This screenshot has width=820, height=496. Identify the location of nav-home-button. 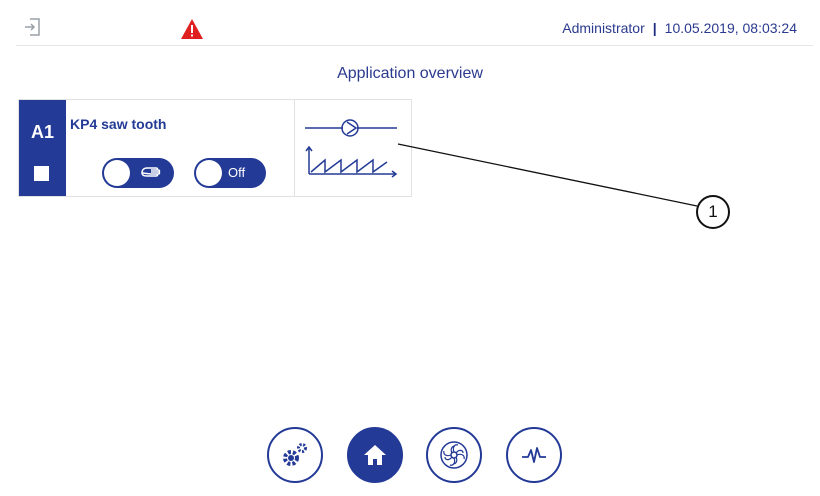
(375, 455).